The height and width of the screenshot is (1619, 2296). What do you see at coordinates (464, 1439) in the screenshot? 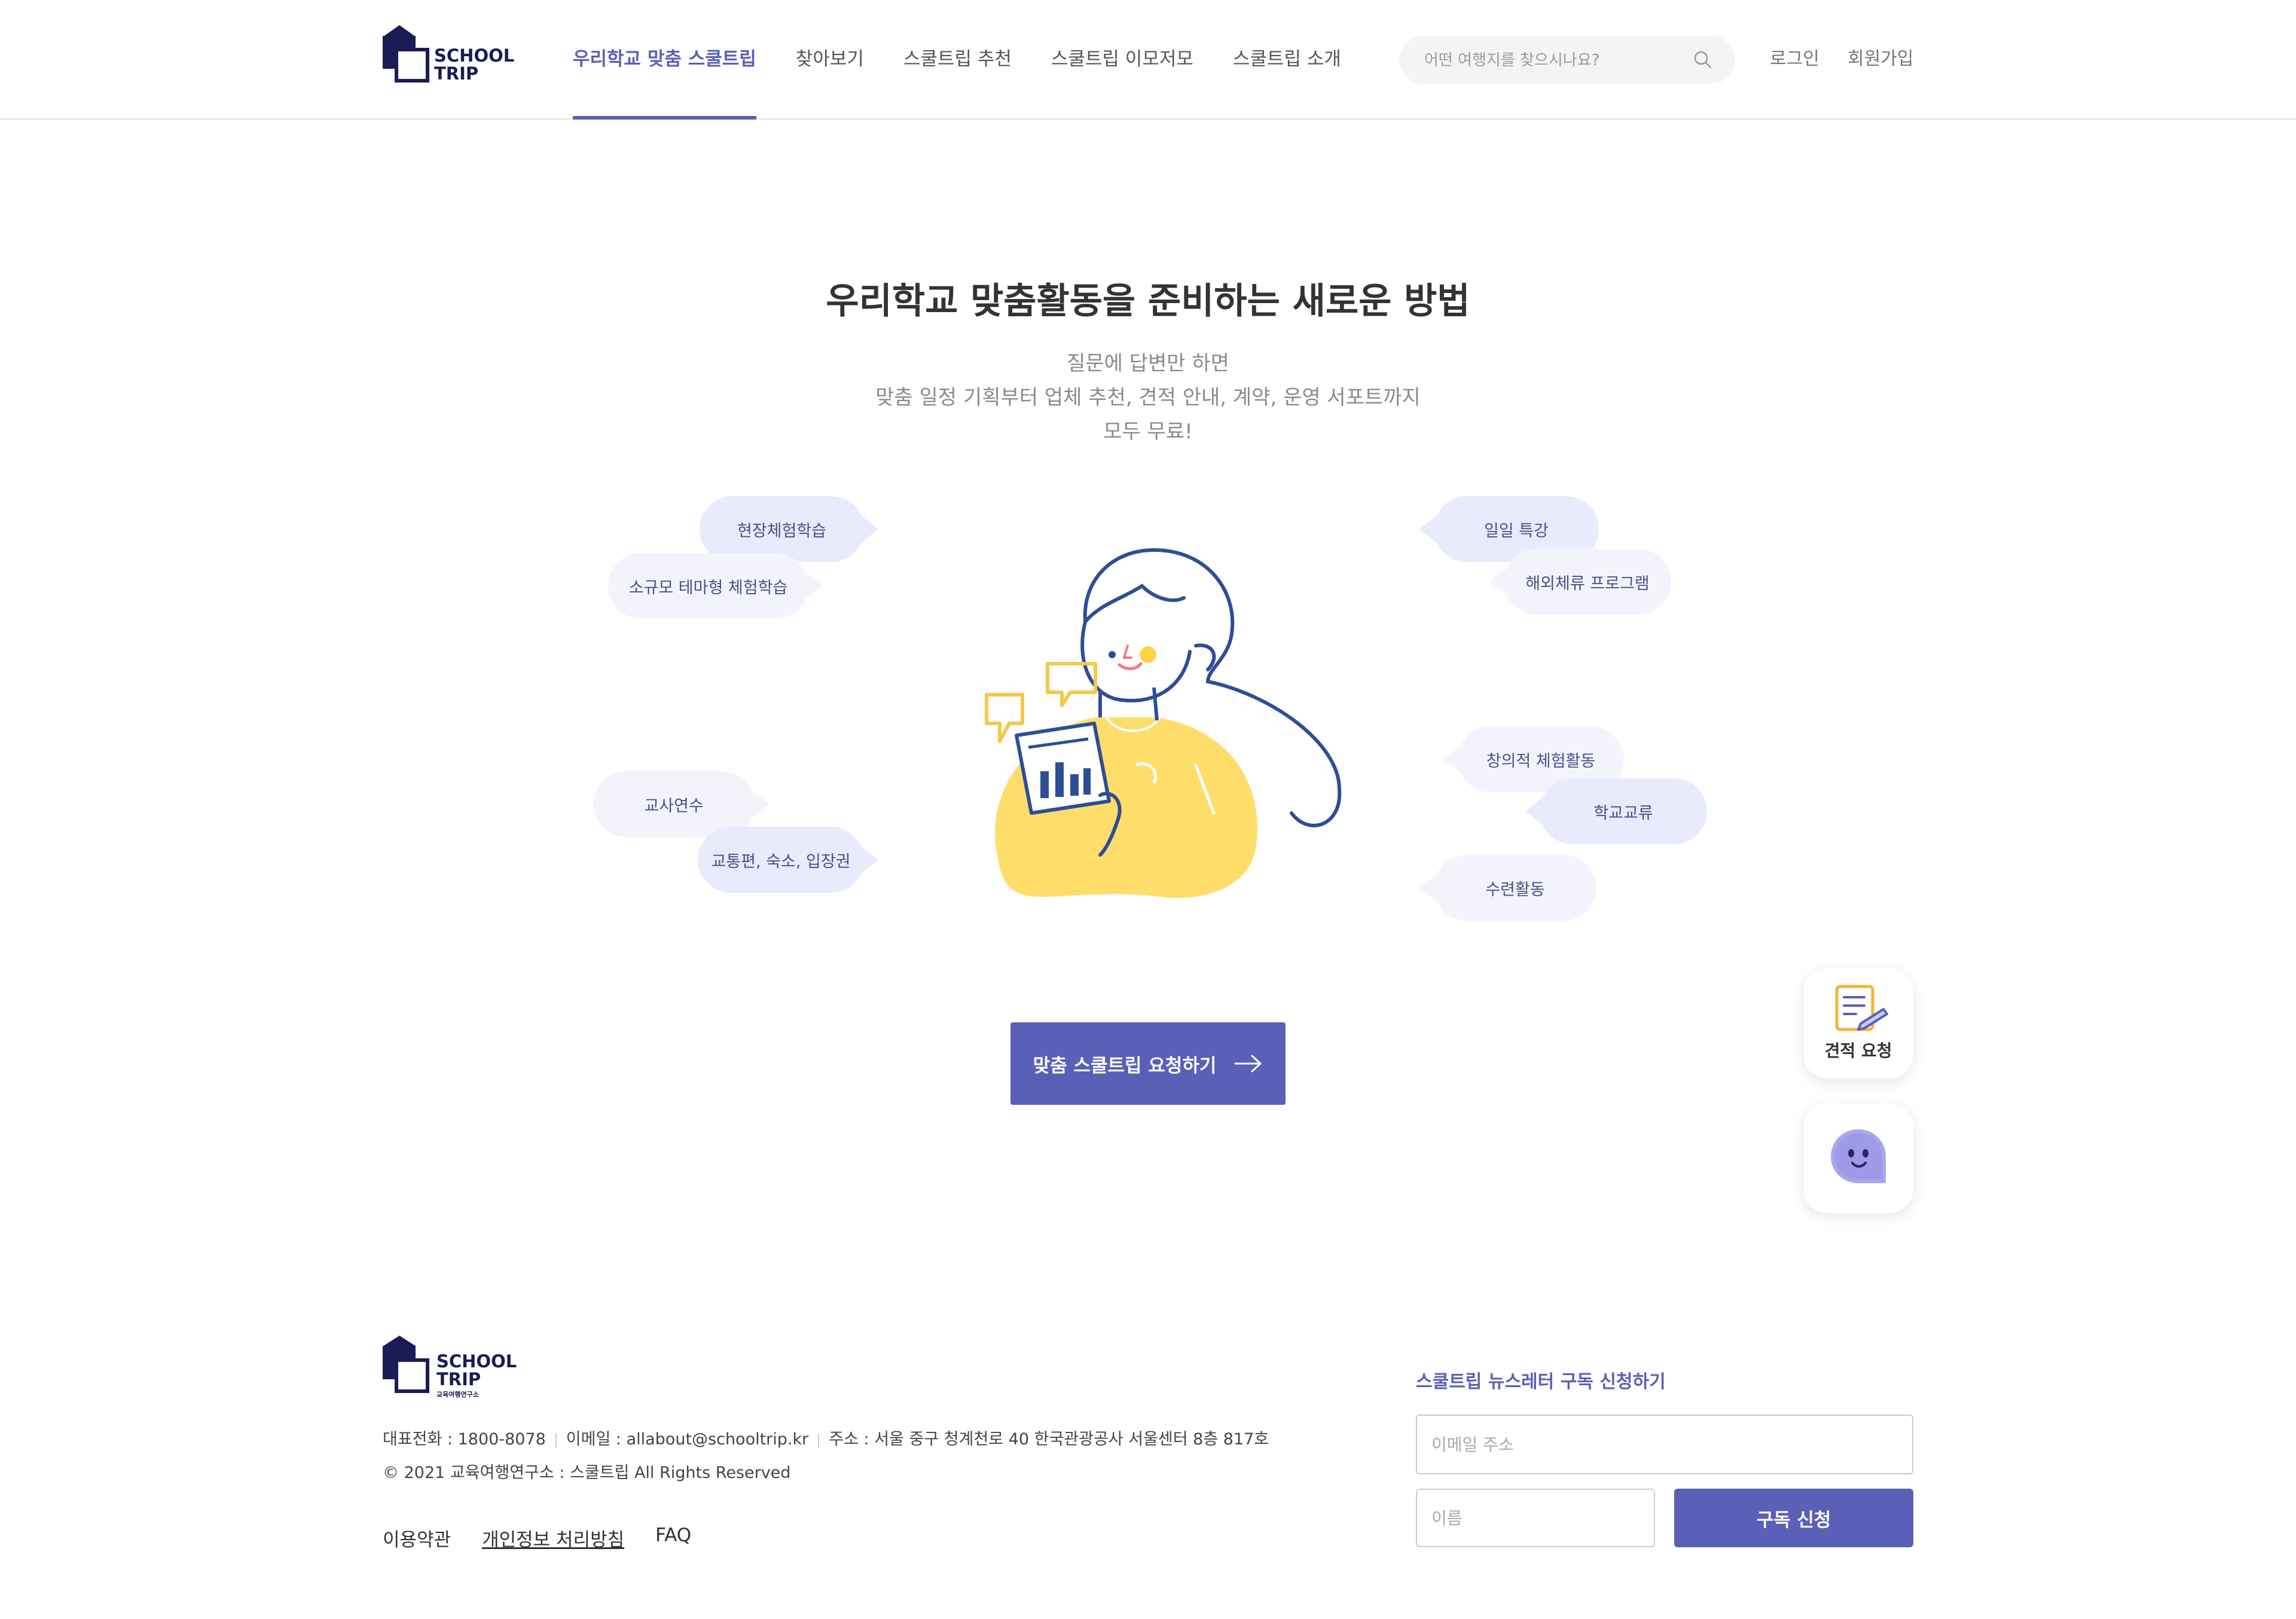
I see `footer-phone: 대표전화 : 1800-8078` at bounding box center [464, 1439].